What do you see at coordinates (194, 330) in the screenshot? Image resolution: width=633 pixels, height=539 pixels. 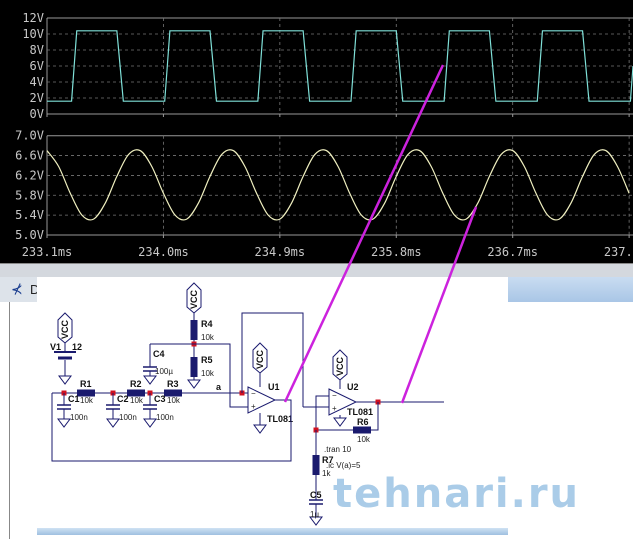 I see `resistor-r4` at bounding box center [194, 330].